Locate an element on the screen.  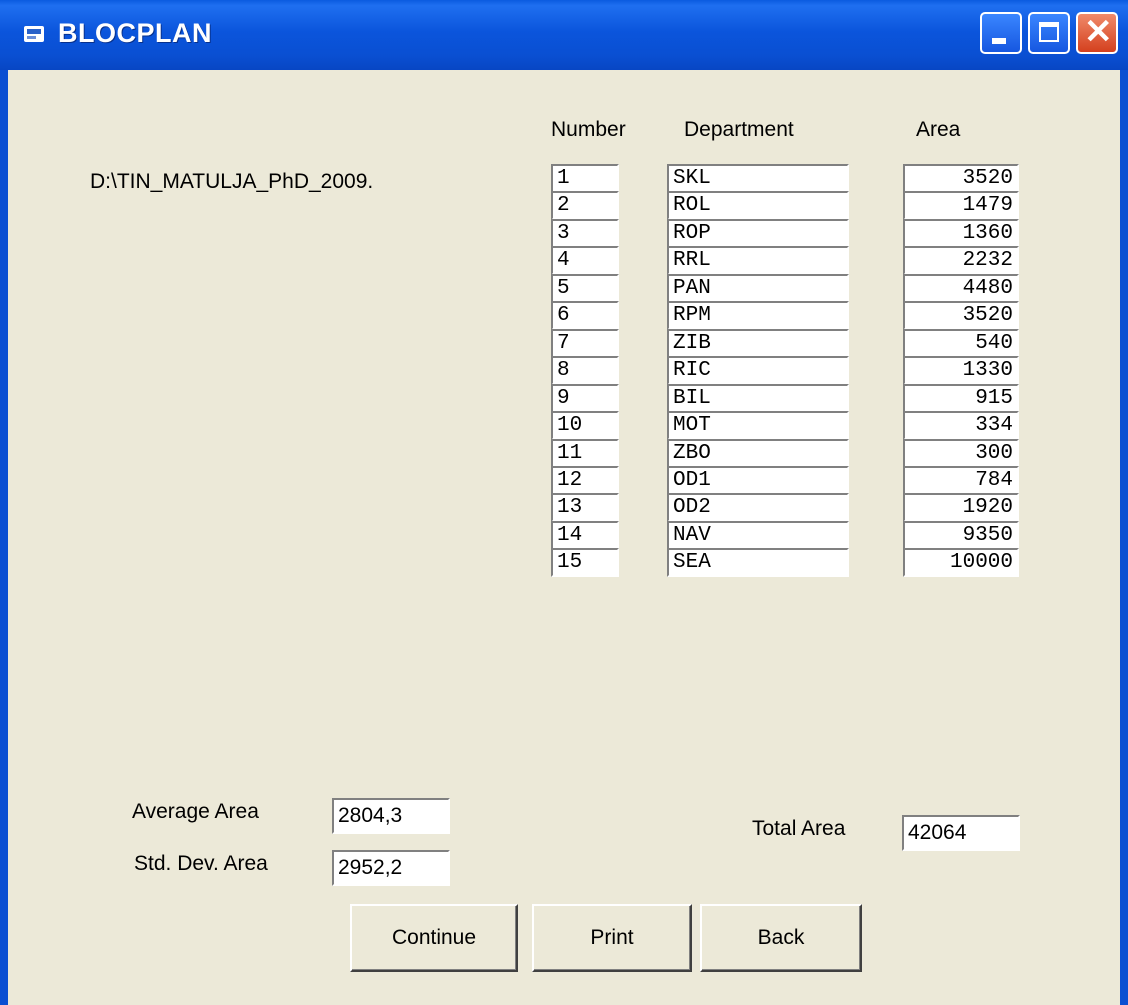
number-field: 10 is located at coordinates (585, 425).